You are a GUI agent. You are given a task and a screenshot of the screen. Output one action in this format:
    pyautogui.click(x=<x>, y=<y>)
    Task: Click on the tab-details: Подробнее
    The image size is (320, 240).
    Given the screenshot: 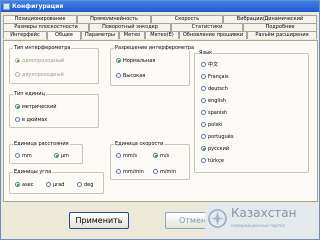 What is the action you would take?
    pyautogui.click(x=280, y=27)
    